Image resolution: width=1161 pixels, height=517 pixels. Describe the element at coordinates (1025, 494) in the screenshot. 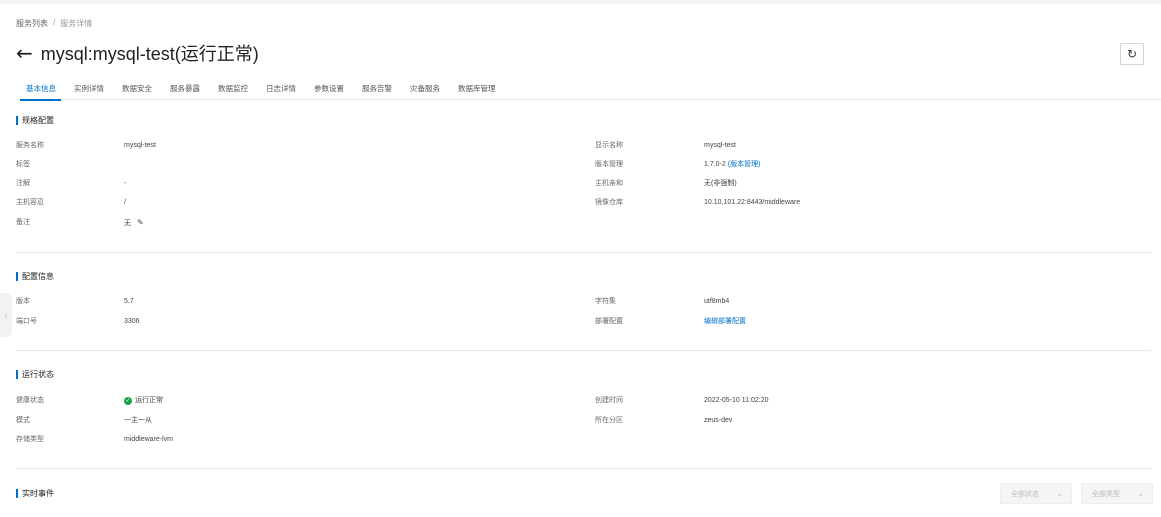

I see `status-filter-value: 全部状态` at that location.